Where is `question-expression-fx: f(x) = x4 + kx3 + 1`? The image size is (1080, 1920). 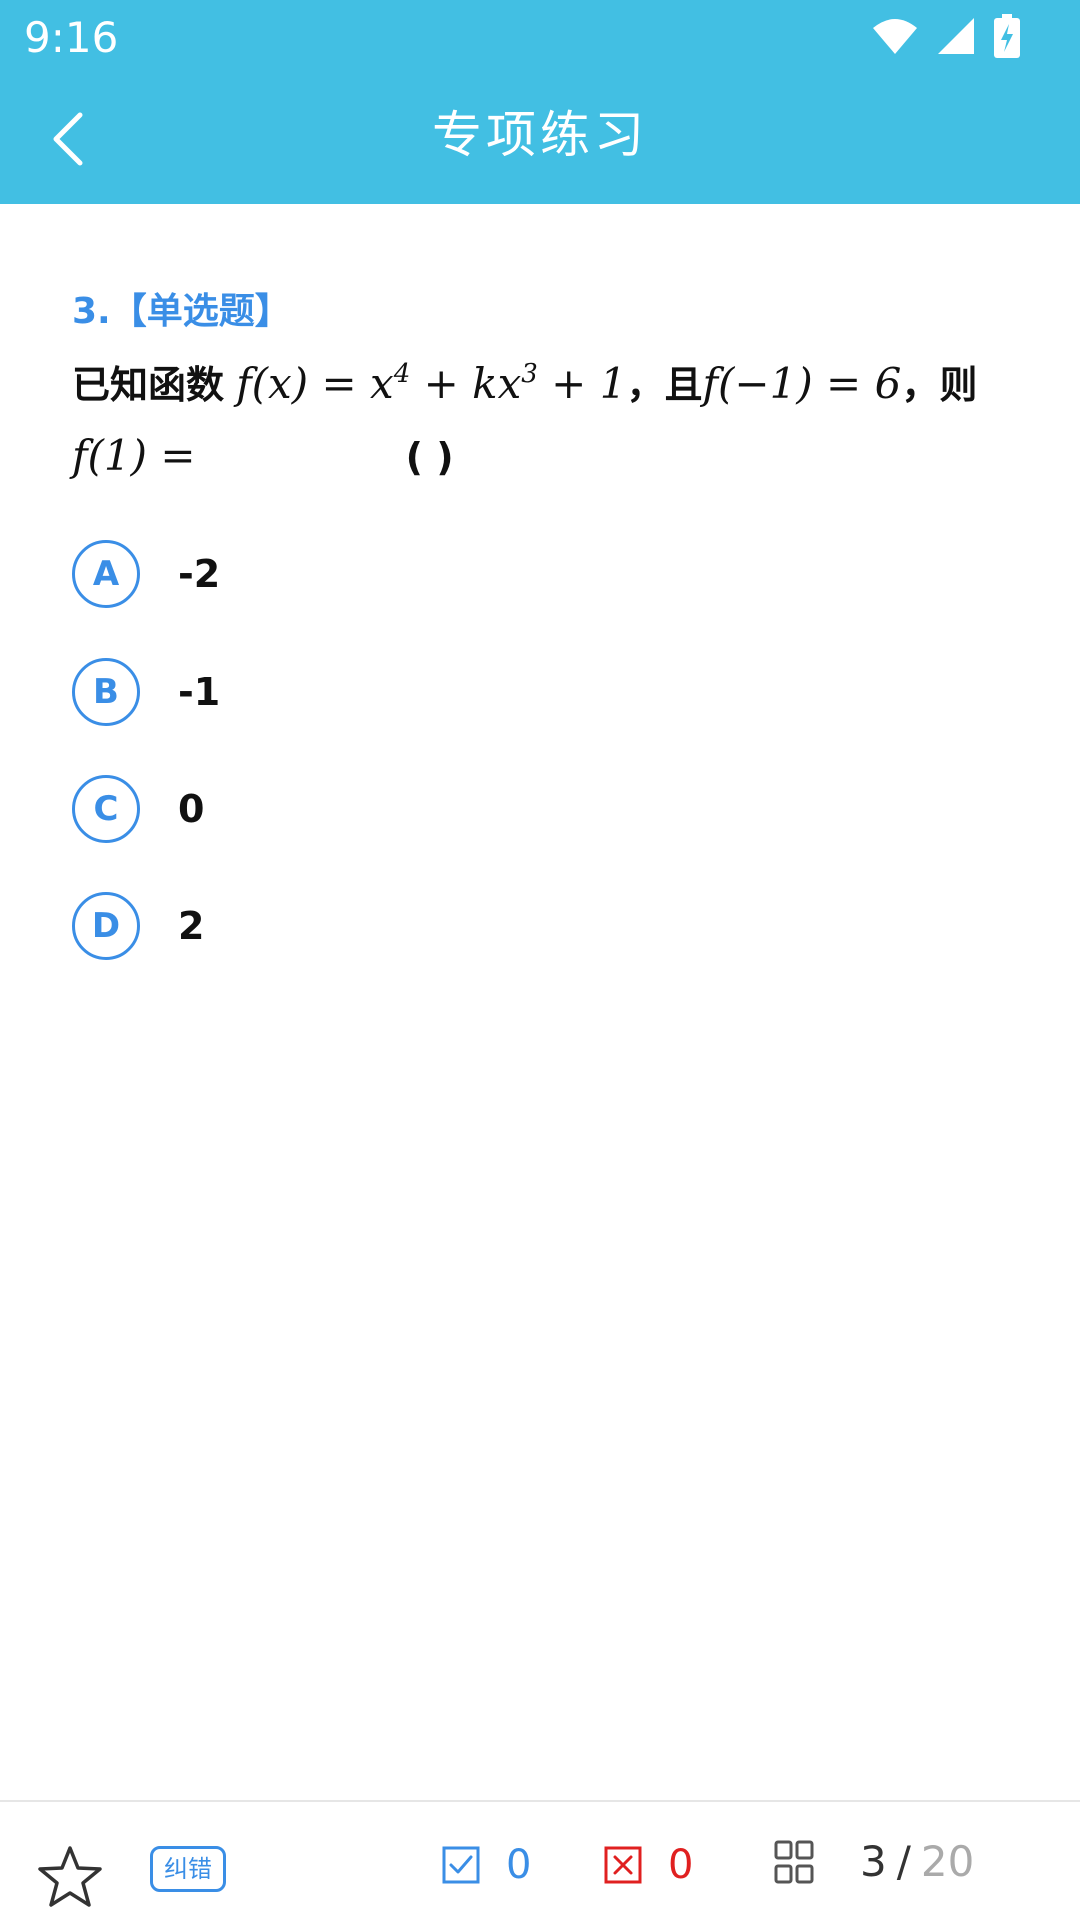 question-expression-fx: f(x) = x4 + kx3 + 1 is located at coordinates (431, 383).